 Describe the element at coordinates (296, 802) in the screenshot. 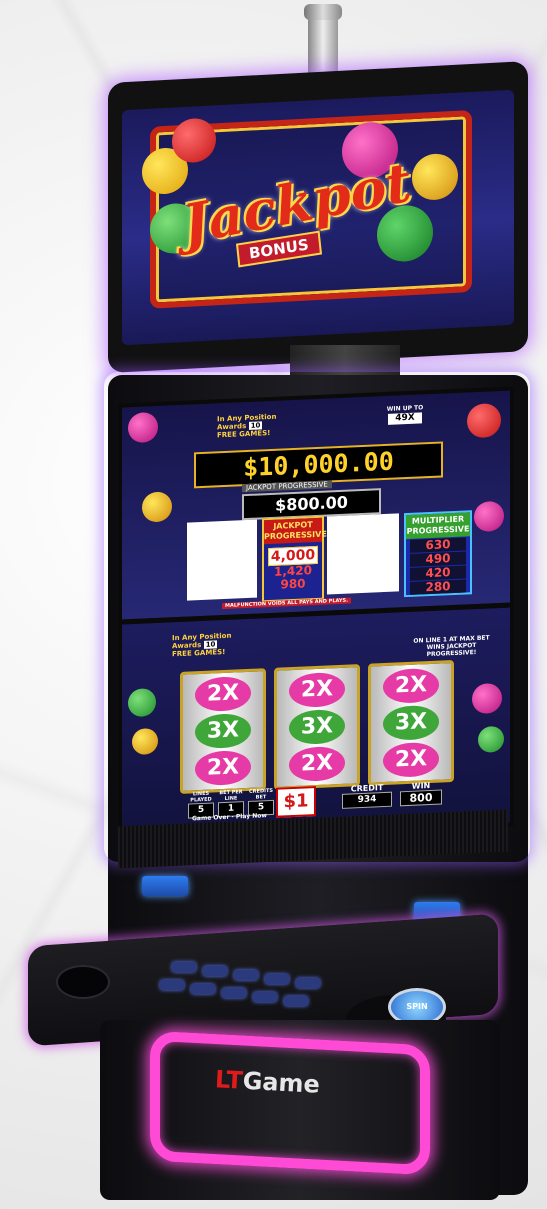

I see `denomination: $1` at that location.